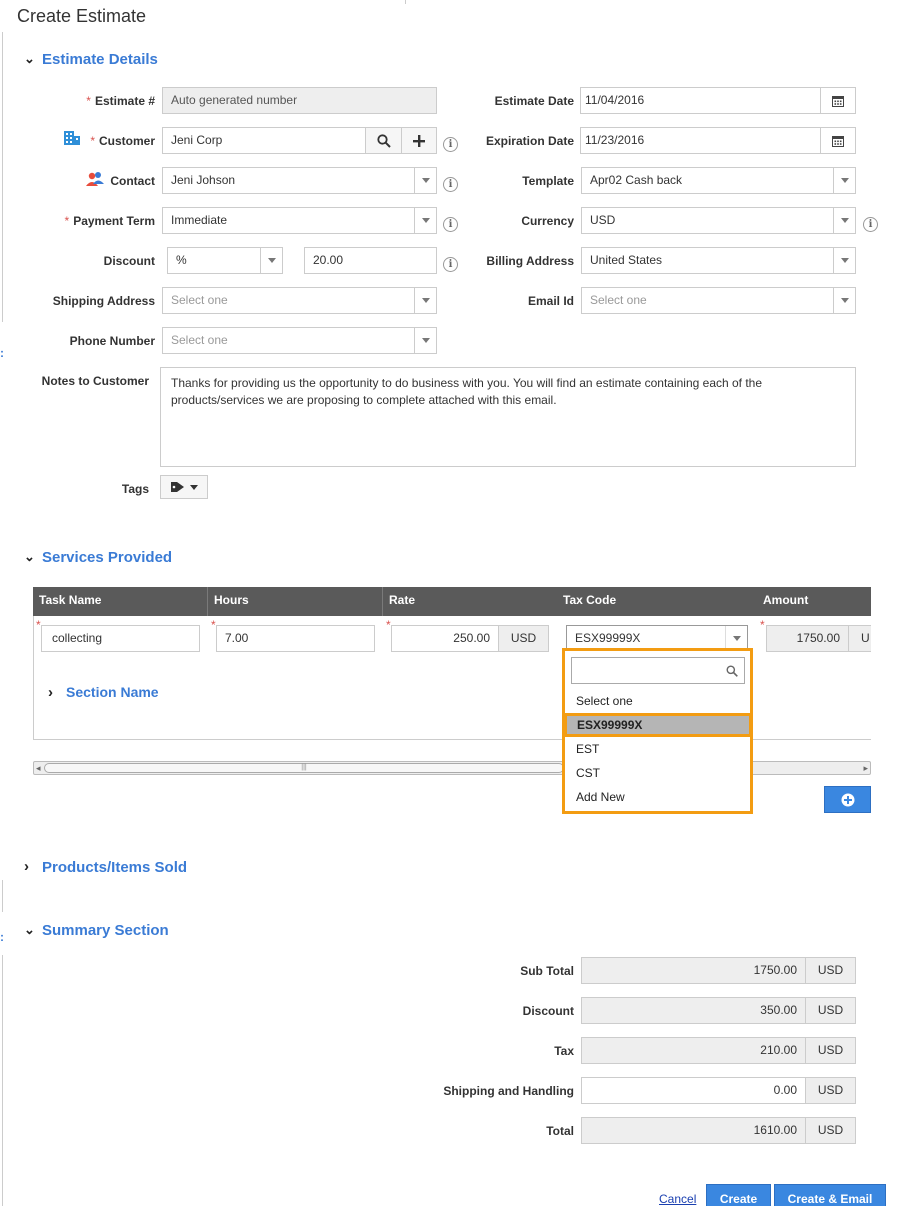 Image resolution: width=901 pixels, height=1206 pixels. Describe the element at coordinates (718, 180) in the screenshot. I see `template-select: Apr02 Cash back` at that location.